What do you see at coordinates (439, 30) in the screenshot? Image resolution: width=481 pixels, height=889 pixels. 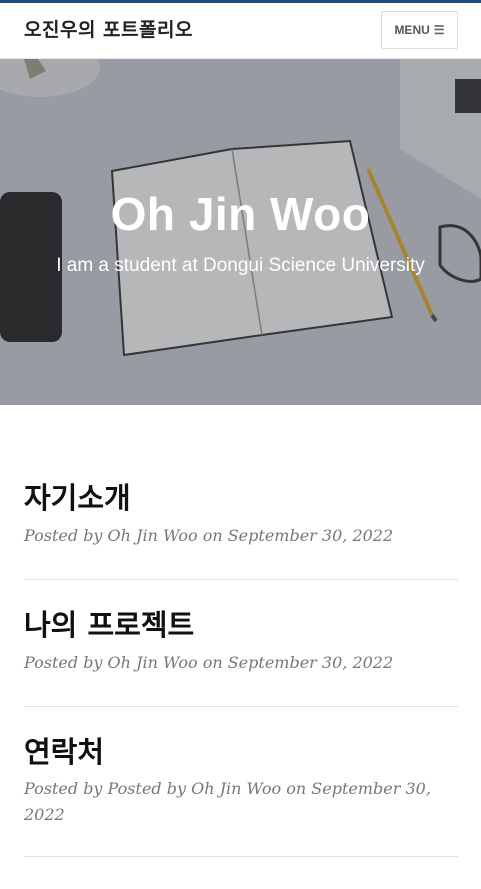 I see `hamburger-icon: ☰` at bounding box center [439, 30].